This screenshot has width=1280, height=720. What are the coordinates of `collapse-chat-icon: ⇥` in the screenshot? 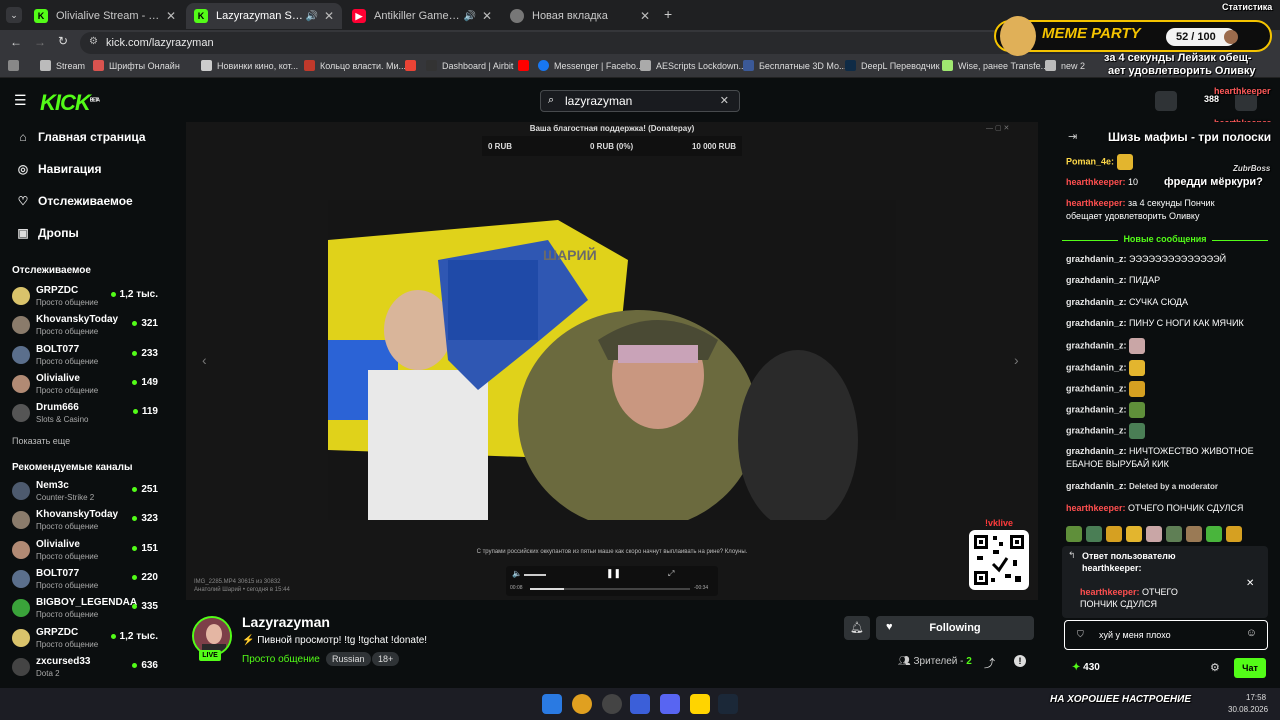 It's located at (1072, 136).